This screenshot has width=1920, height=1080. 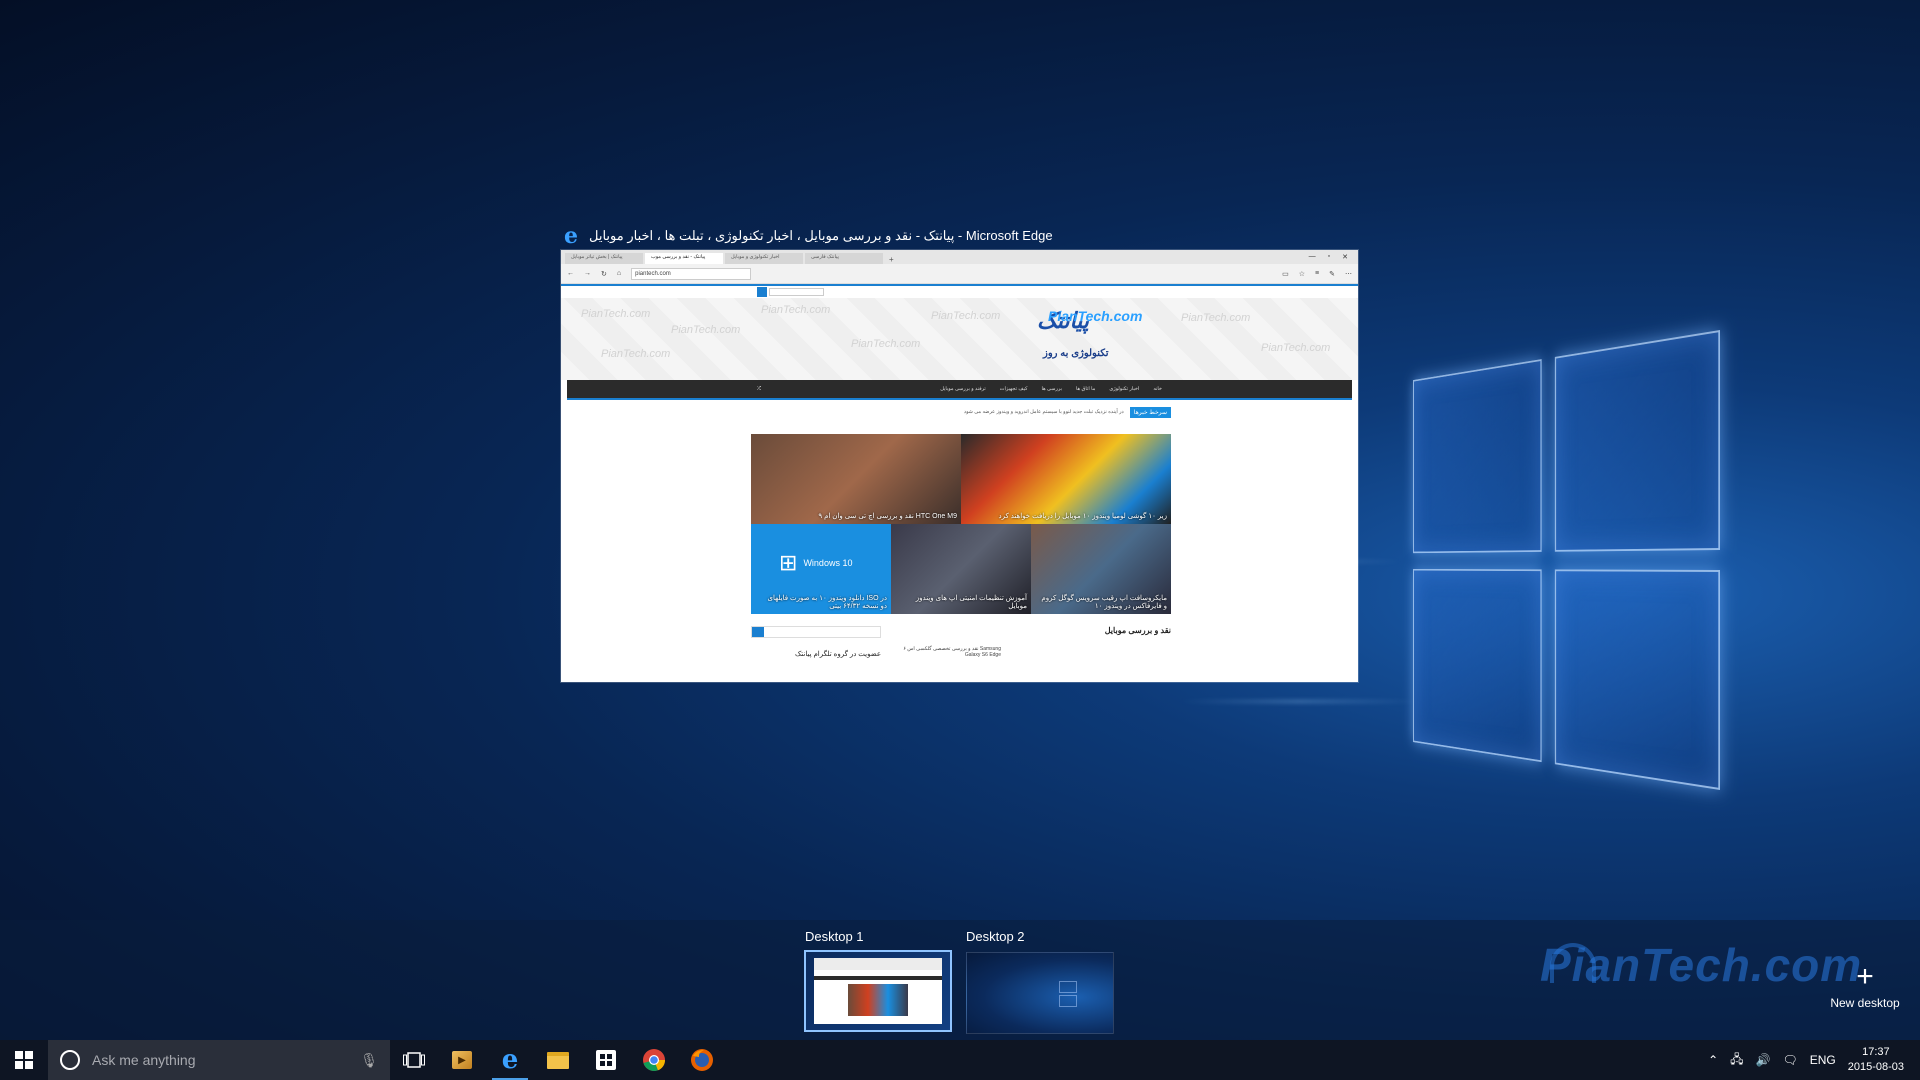 What do you see at coordinates (762, 292) in the screenshot?
I see `site-search-icon` at bounding box center [762, 292].